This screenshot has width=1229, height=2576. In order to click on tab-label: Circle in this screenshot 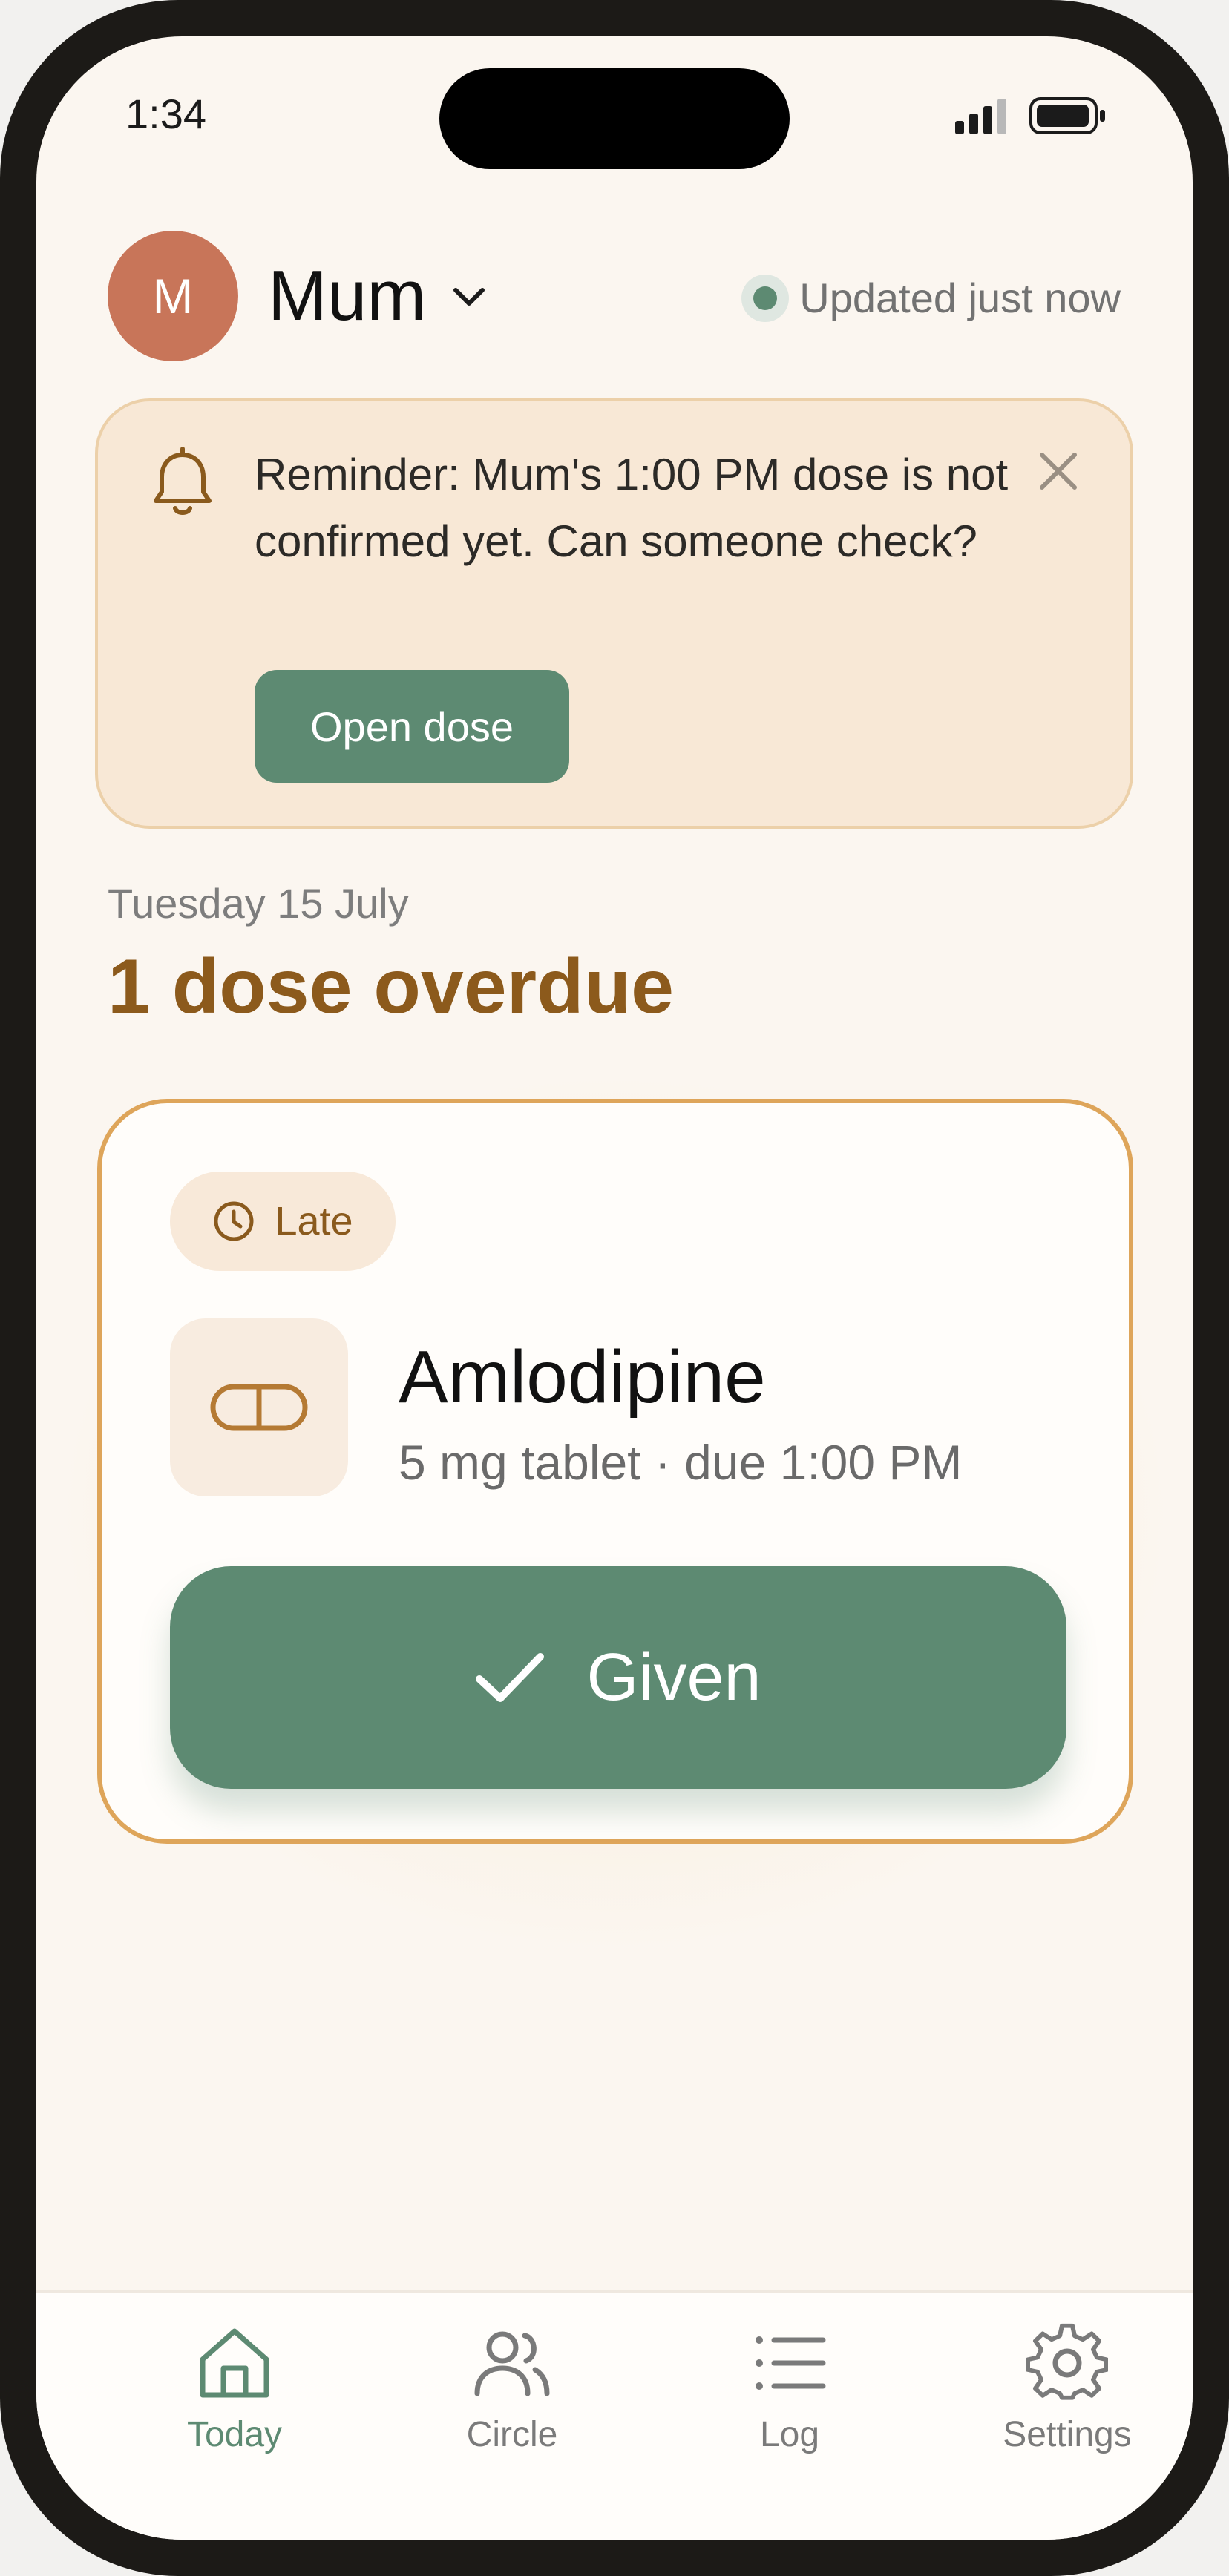, I will do `click(512, 2434)`.